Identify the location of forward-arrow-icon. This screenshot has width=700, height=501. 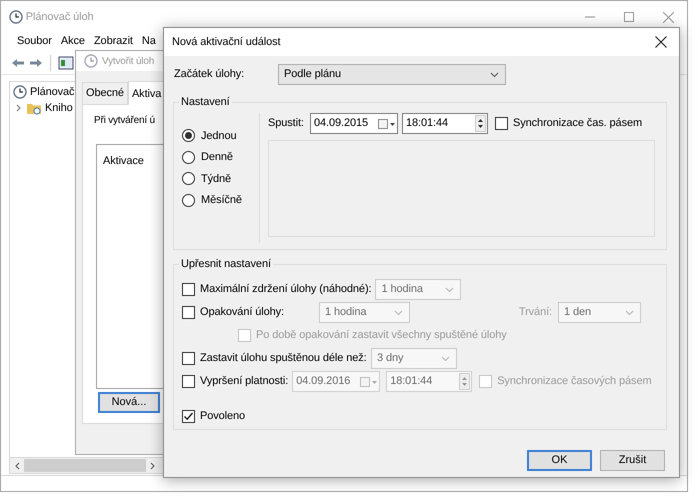
(36, 63).